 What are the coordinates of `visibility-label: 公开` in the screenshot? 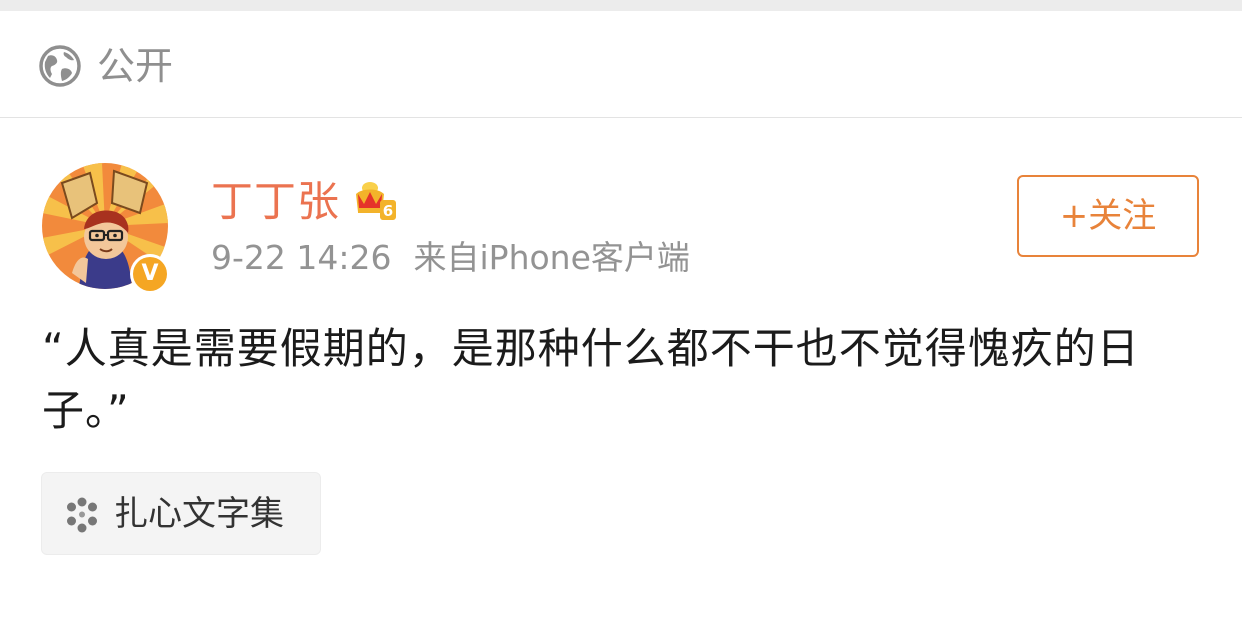 It's located at (135, 66).